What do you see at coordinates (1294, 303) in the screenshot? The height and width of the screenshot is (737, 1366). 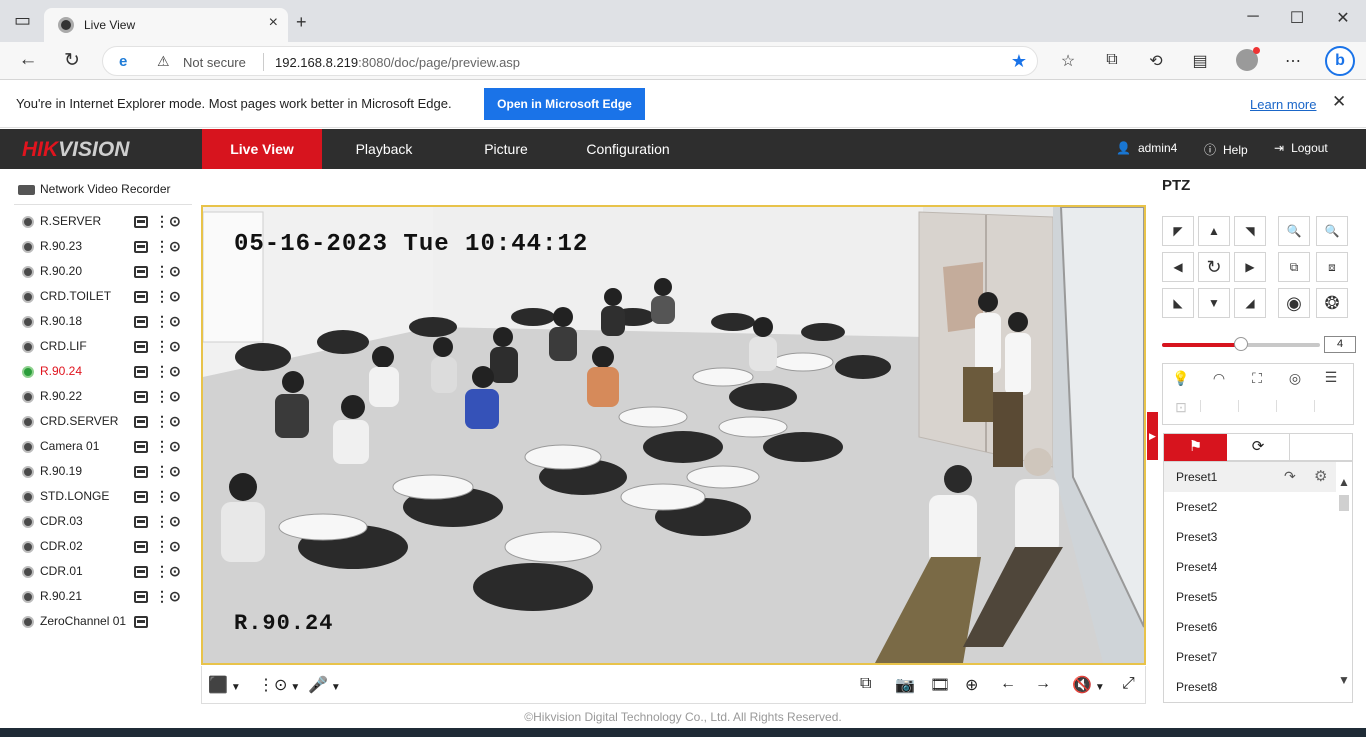 I see `iris-open-icon: ◉` at bounding box center [1294, 303].